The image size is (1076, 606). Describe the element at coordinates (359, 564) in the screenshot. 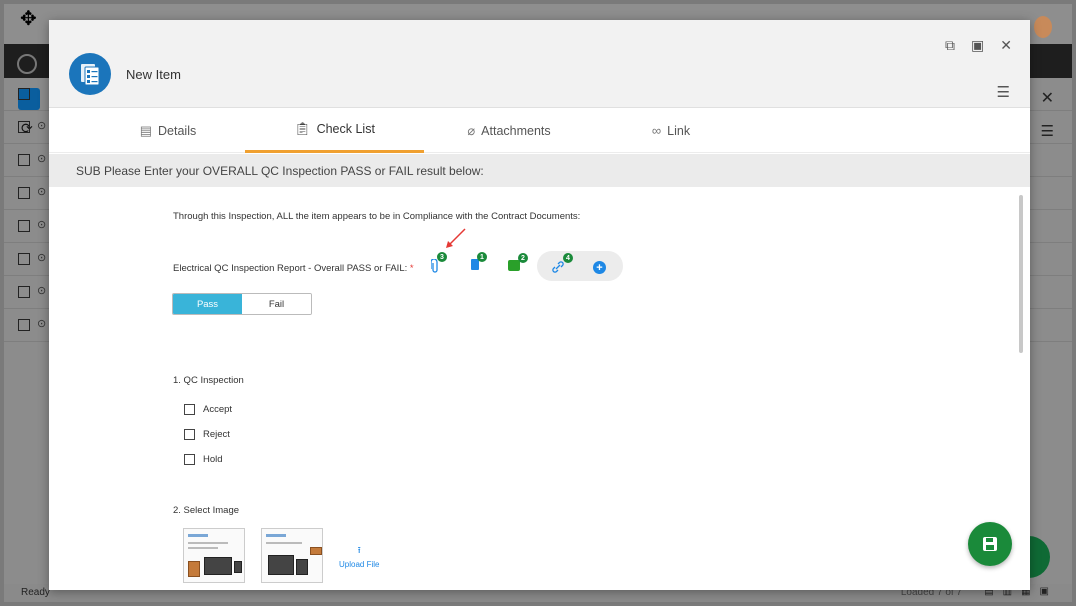

I see `upload-file-label: Upload File` at that location.